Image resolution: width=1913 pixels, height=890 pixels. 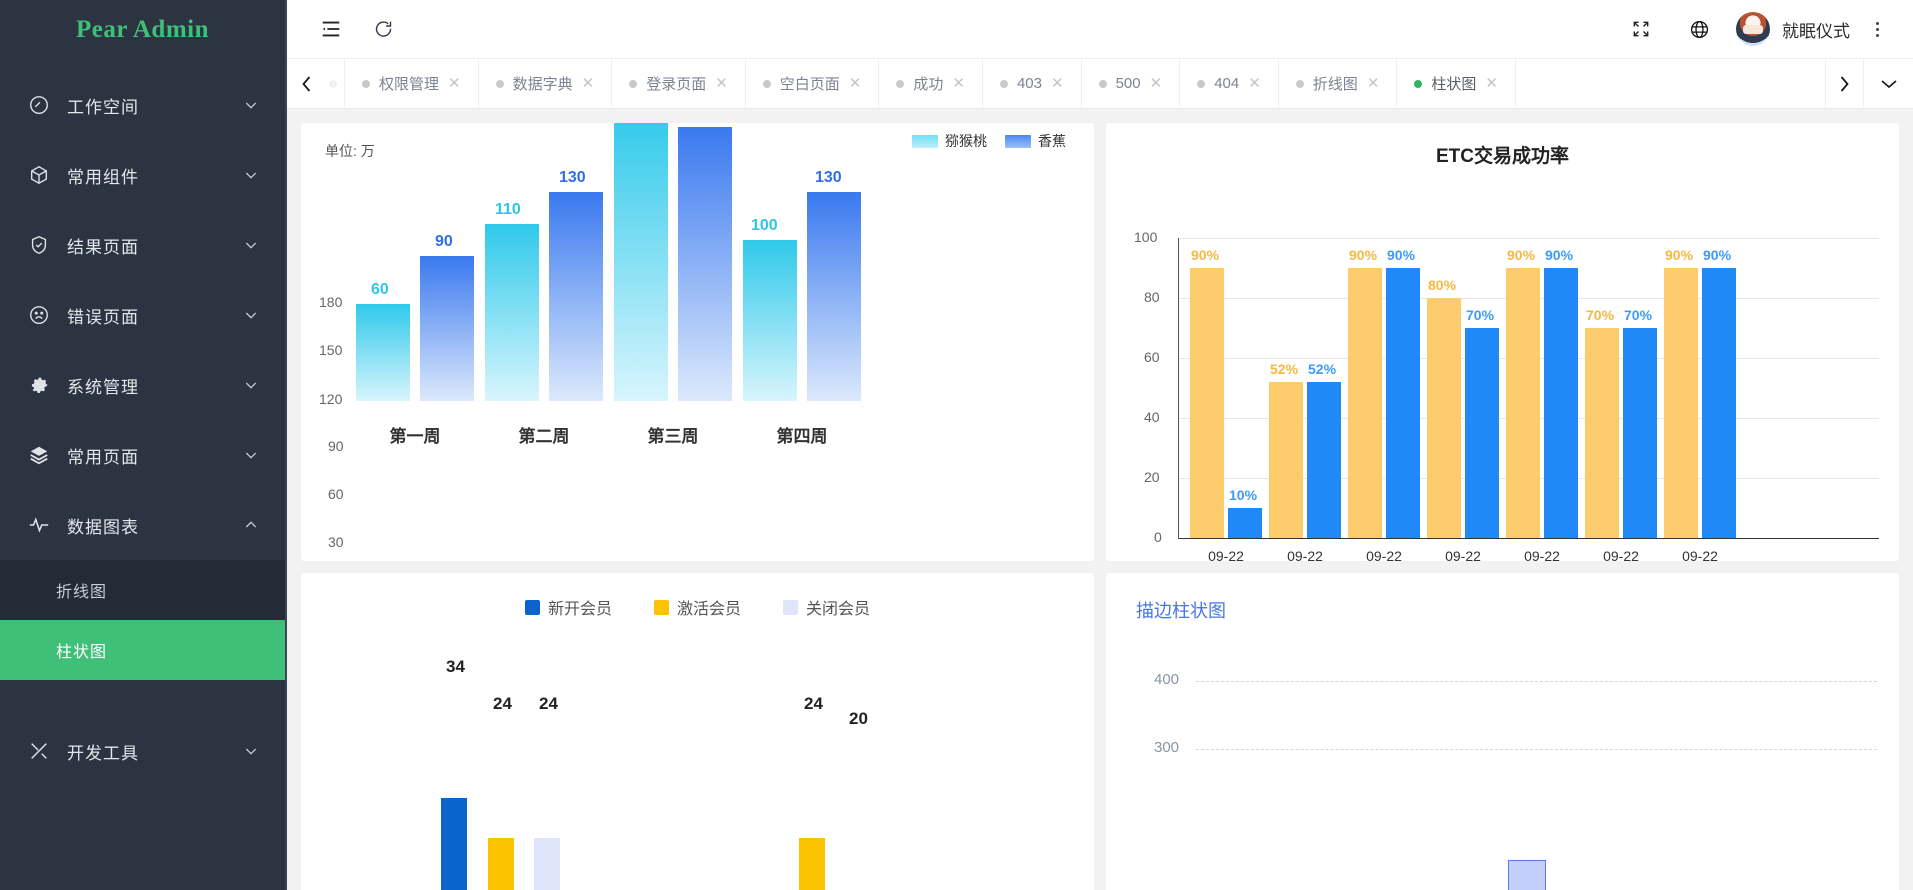 I want to click on refresh-icon, so click(x=383, y=29).